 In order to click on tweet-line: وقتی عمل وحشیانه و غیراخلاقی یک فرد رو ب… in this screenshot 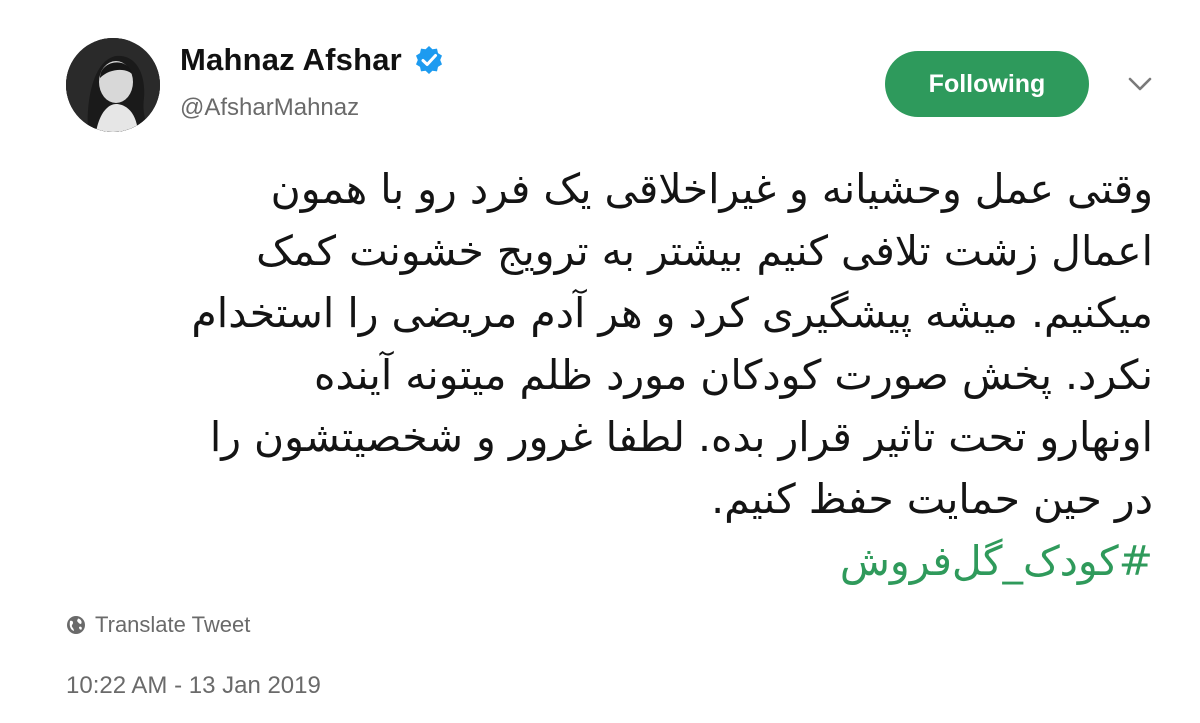, I will do `click(711, 189)`.